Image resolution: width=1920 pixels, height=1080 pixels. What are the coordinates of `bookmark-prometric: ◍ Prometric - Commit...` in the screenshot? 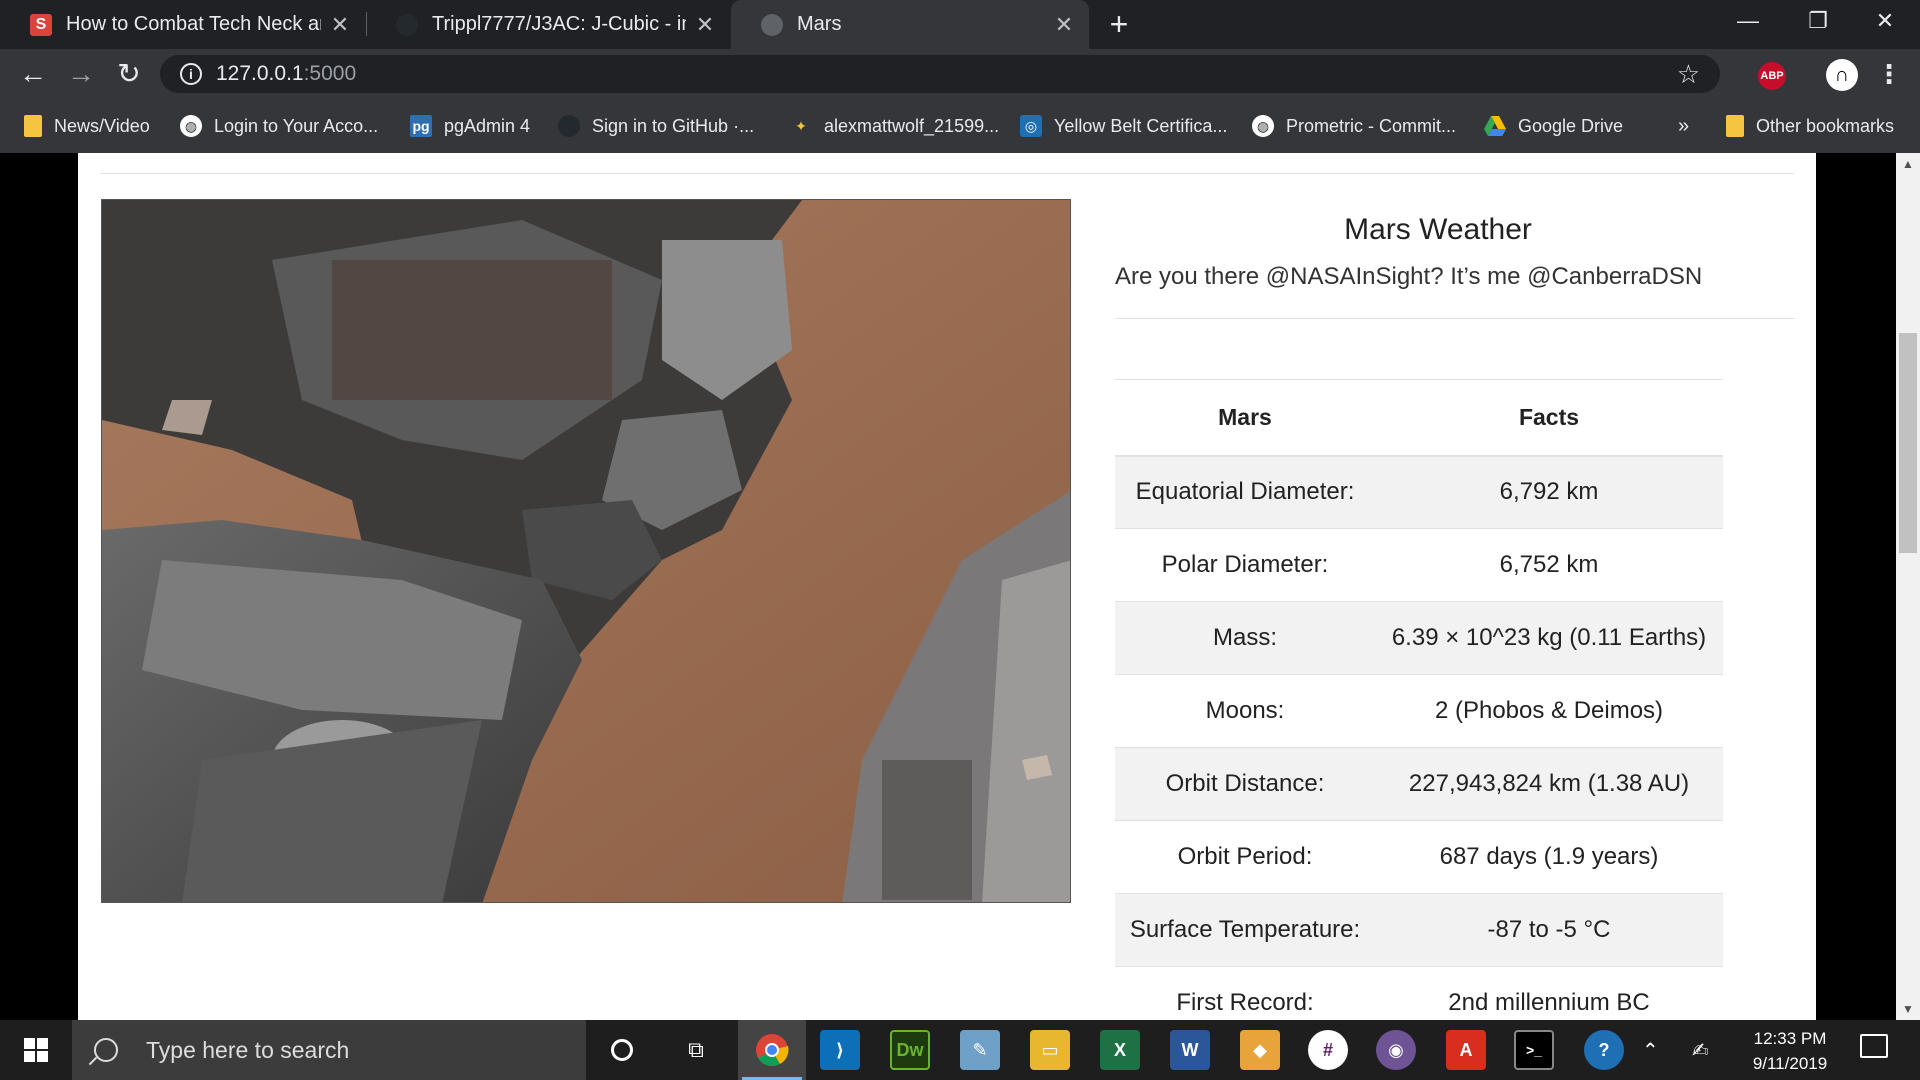 It's located at (1354, 126).